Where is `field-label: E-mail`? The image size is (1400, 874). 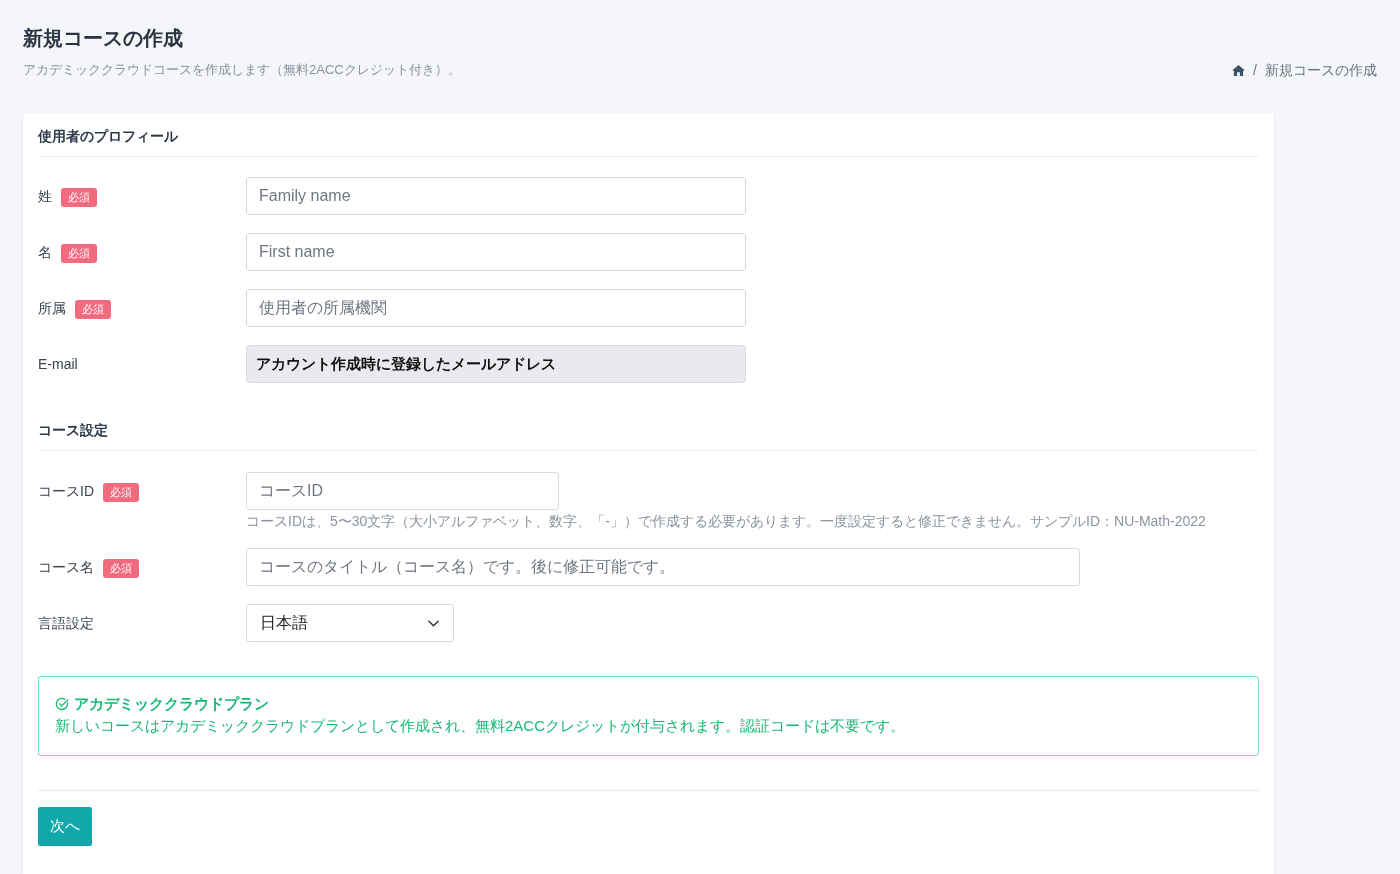
field-label: E-mail is located at coordinates (58, 364).